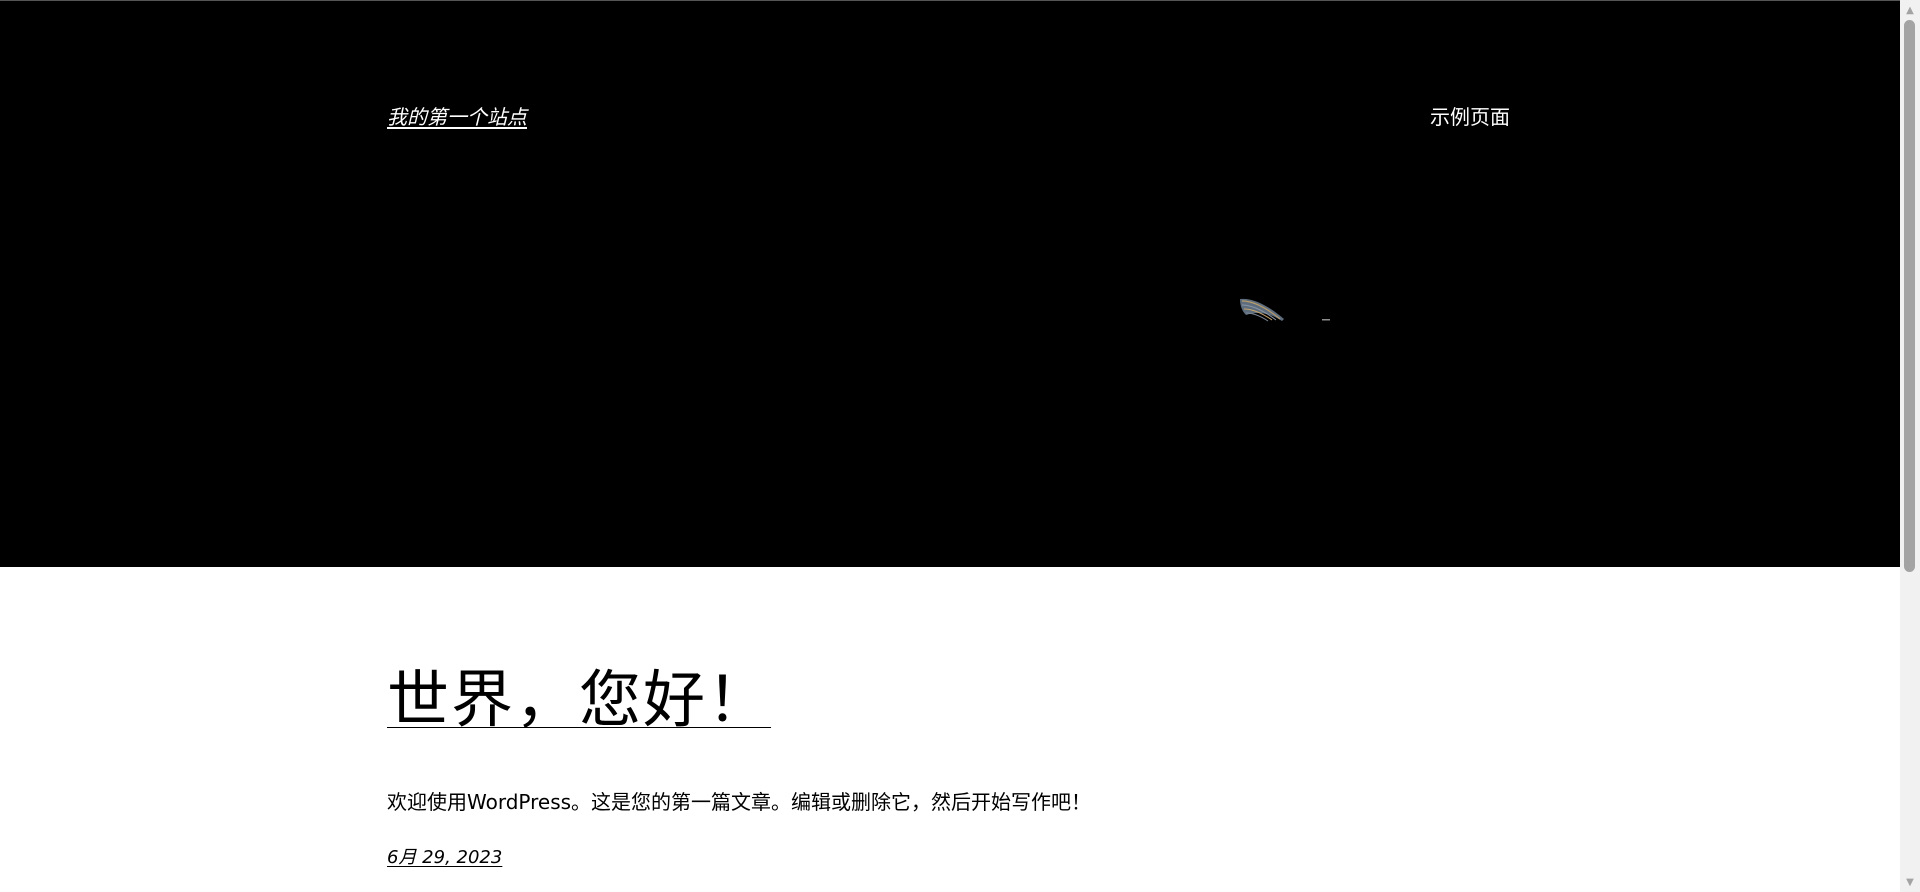  I want to click on post-title-link: 世界，您好！, so click(579, 700).